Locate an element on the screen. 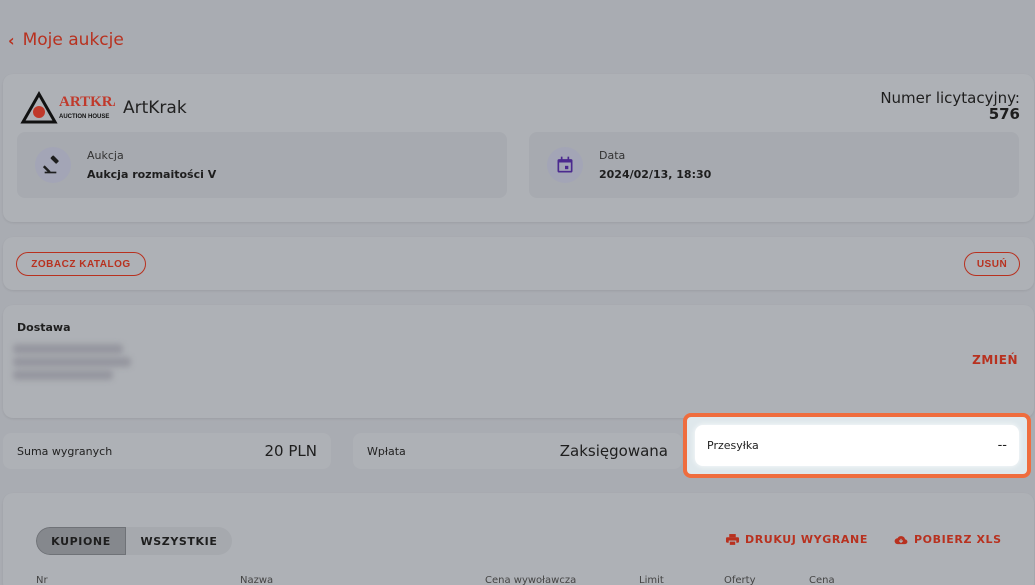  column-header: Cena is located at coordinates (822, 580).